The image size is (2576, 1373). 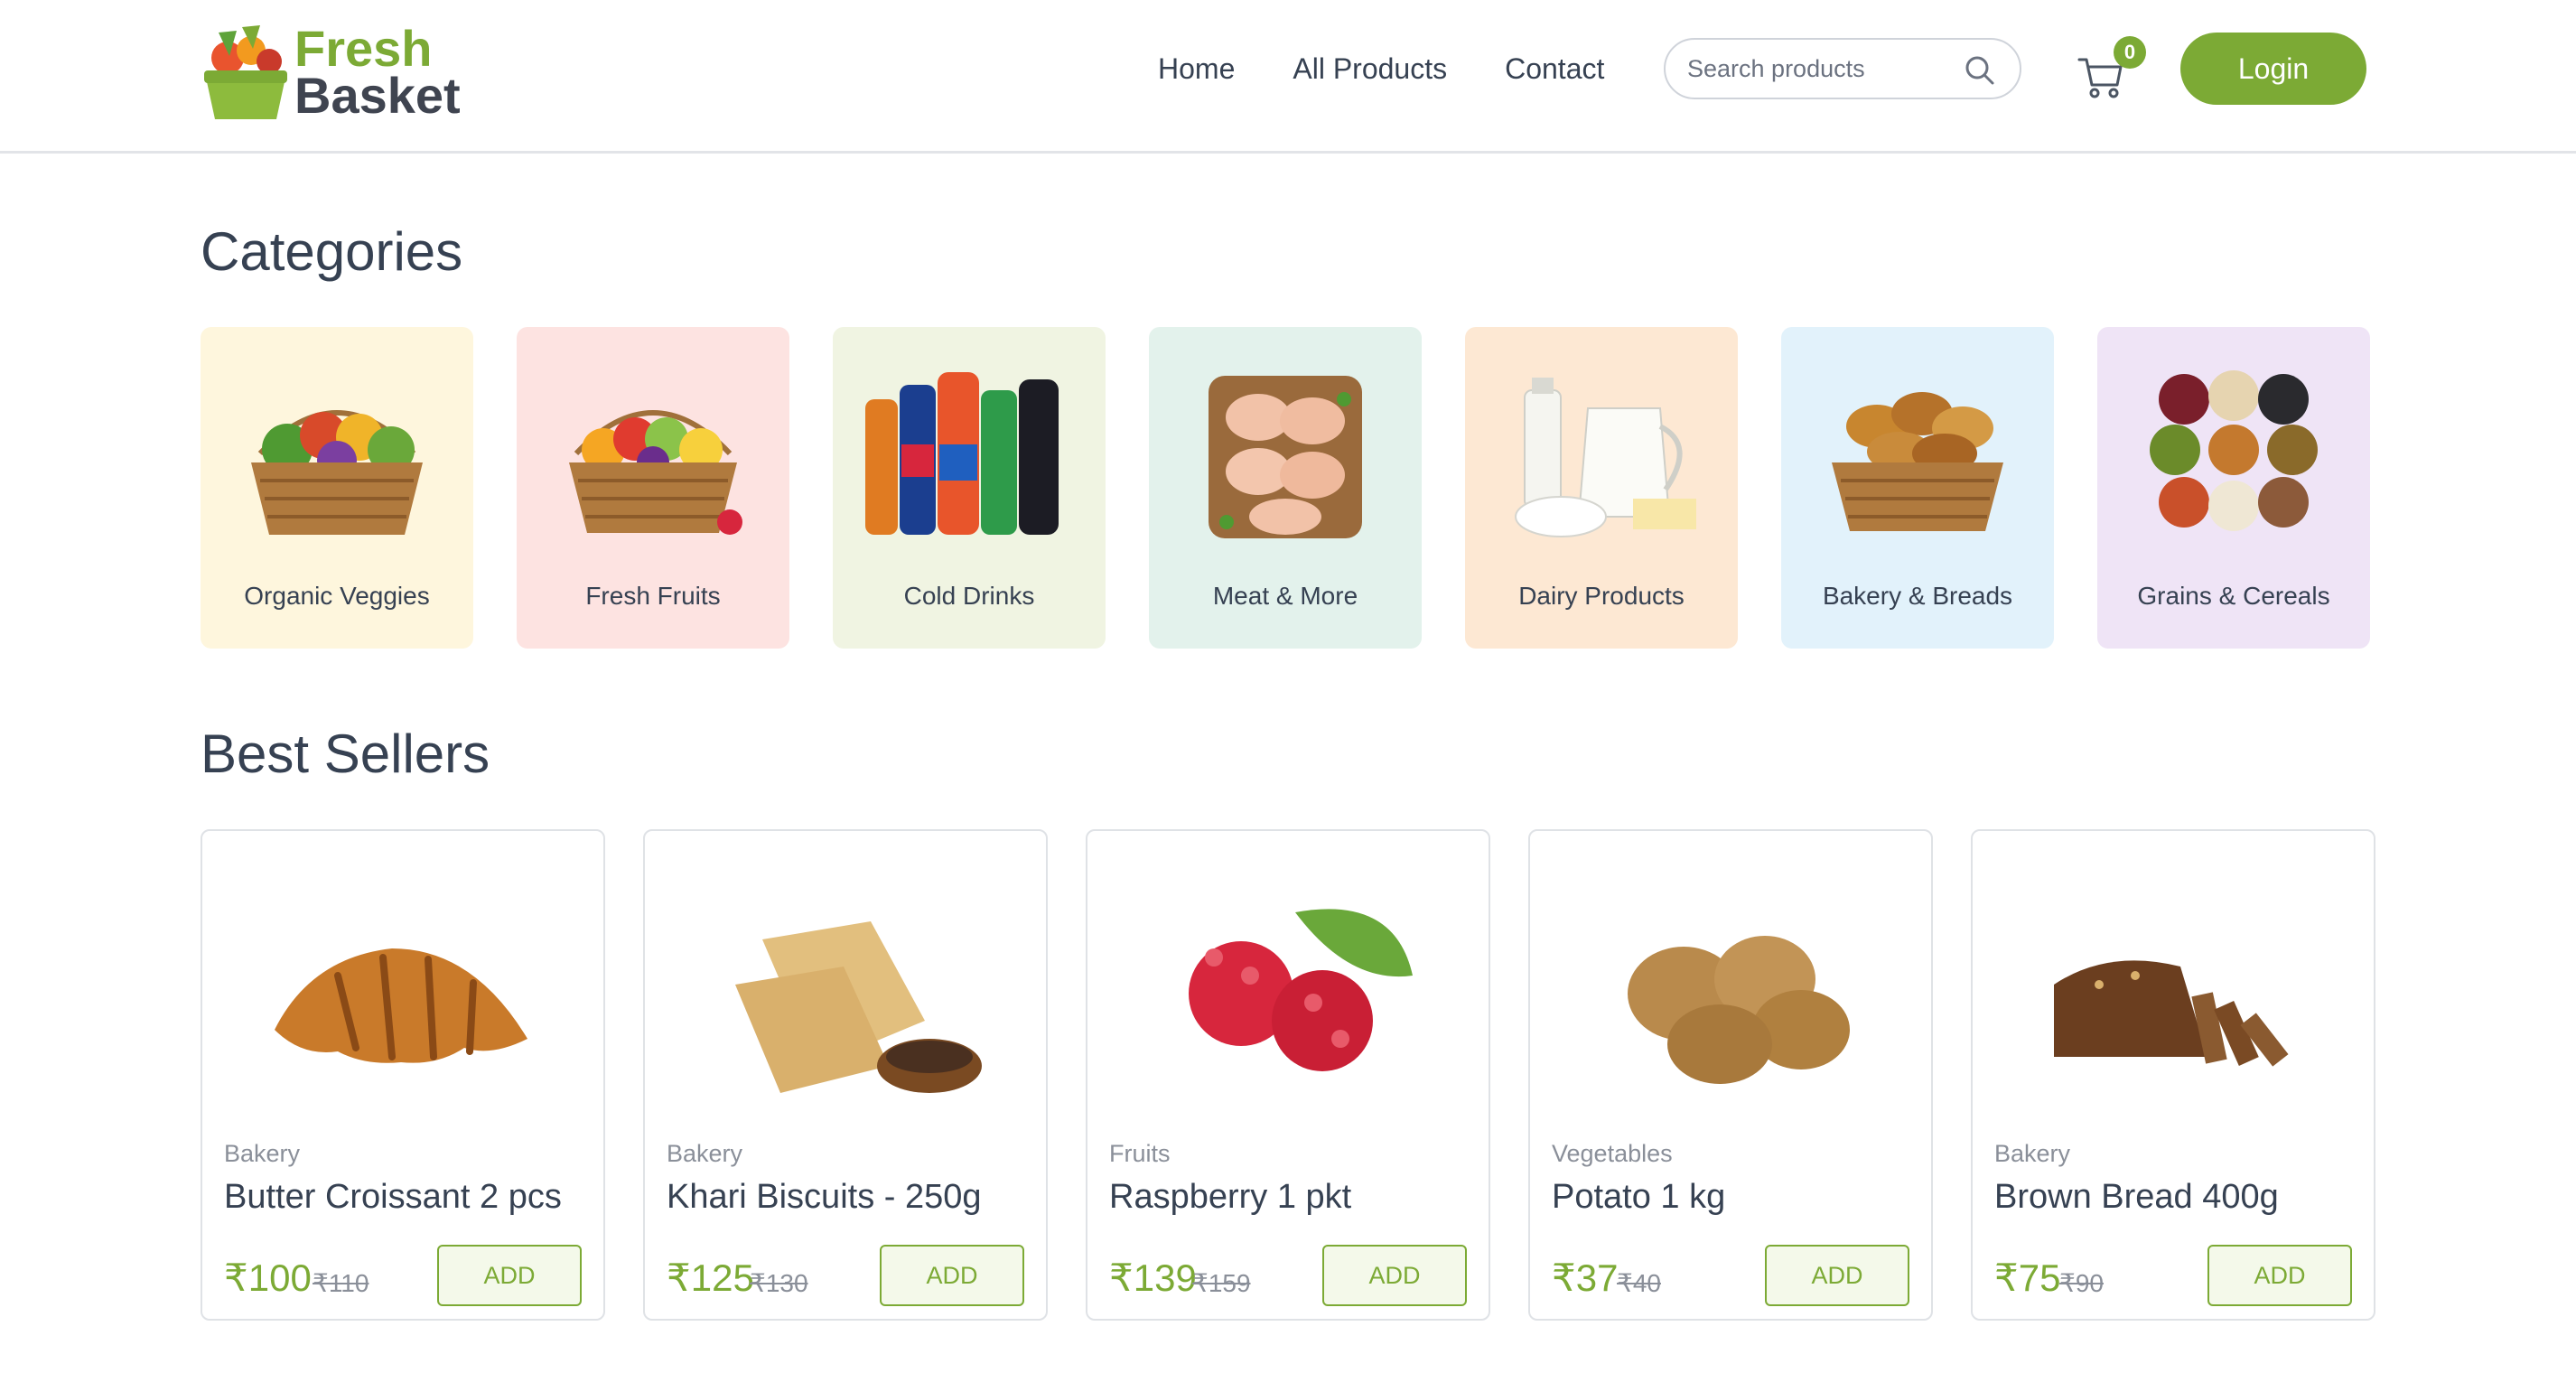 I want to click on veggie-basket-icon, so click(x=337, y=472).